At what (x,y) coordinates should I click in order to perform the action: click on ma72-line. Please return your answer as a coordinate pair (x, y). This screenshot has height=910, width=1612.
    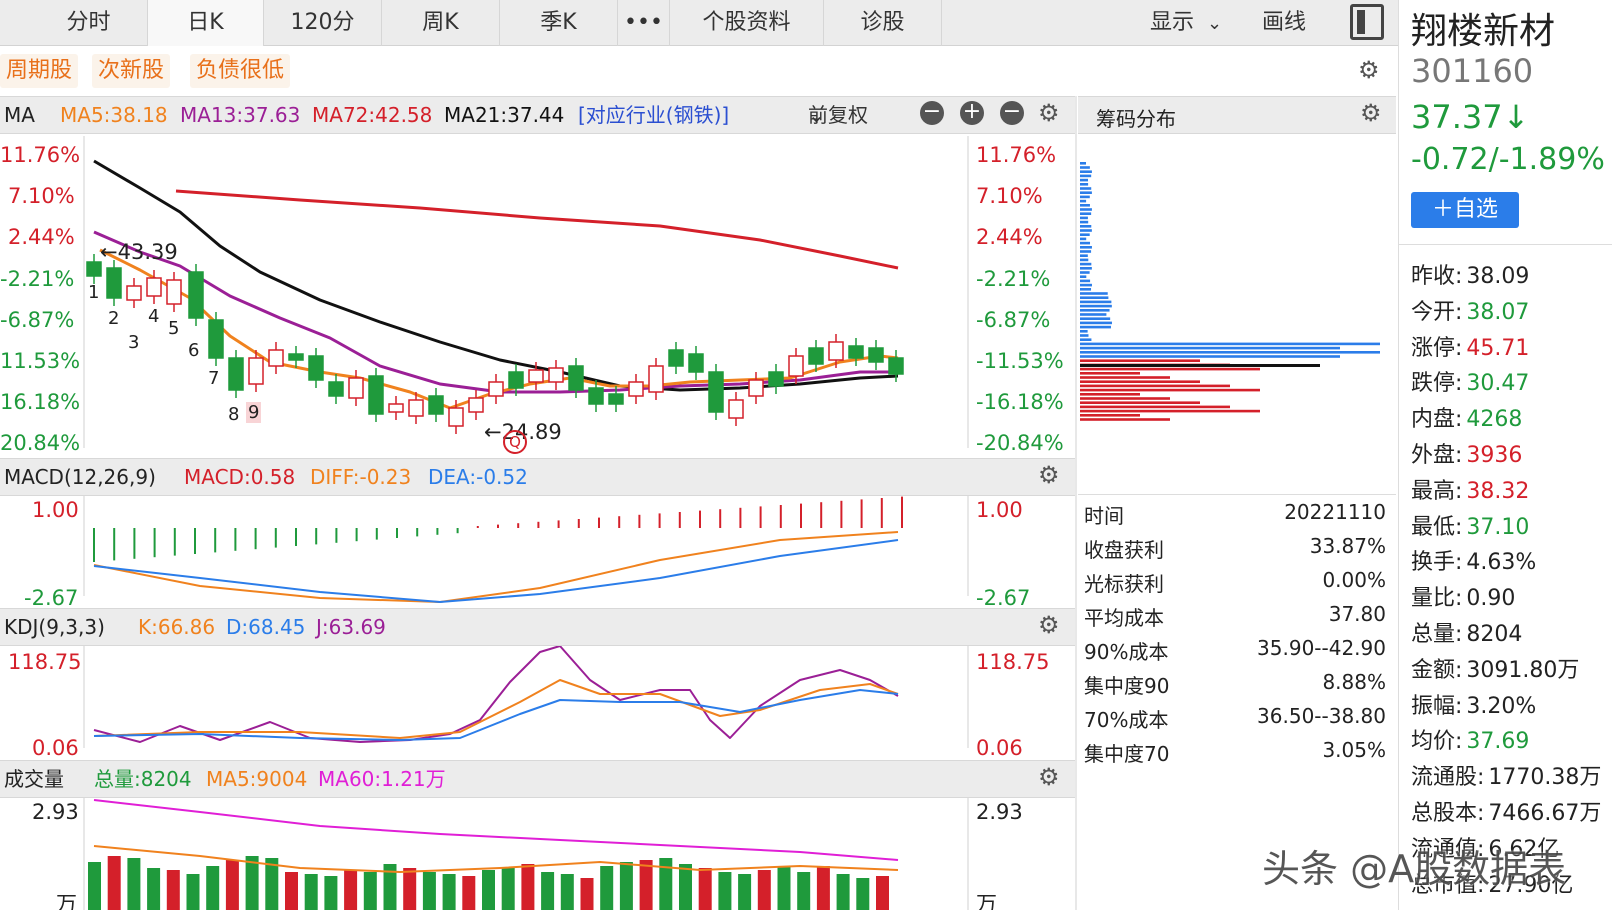
    Looking at the image, I should click on (537, 229).